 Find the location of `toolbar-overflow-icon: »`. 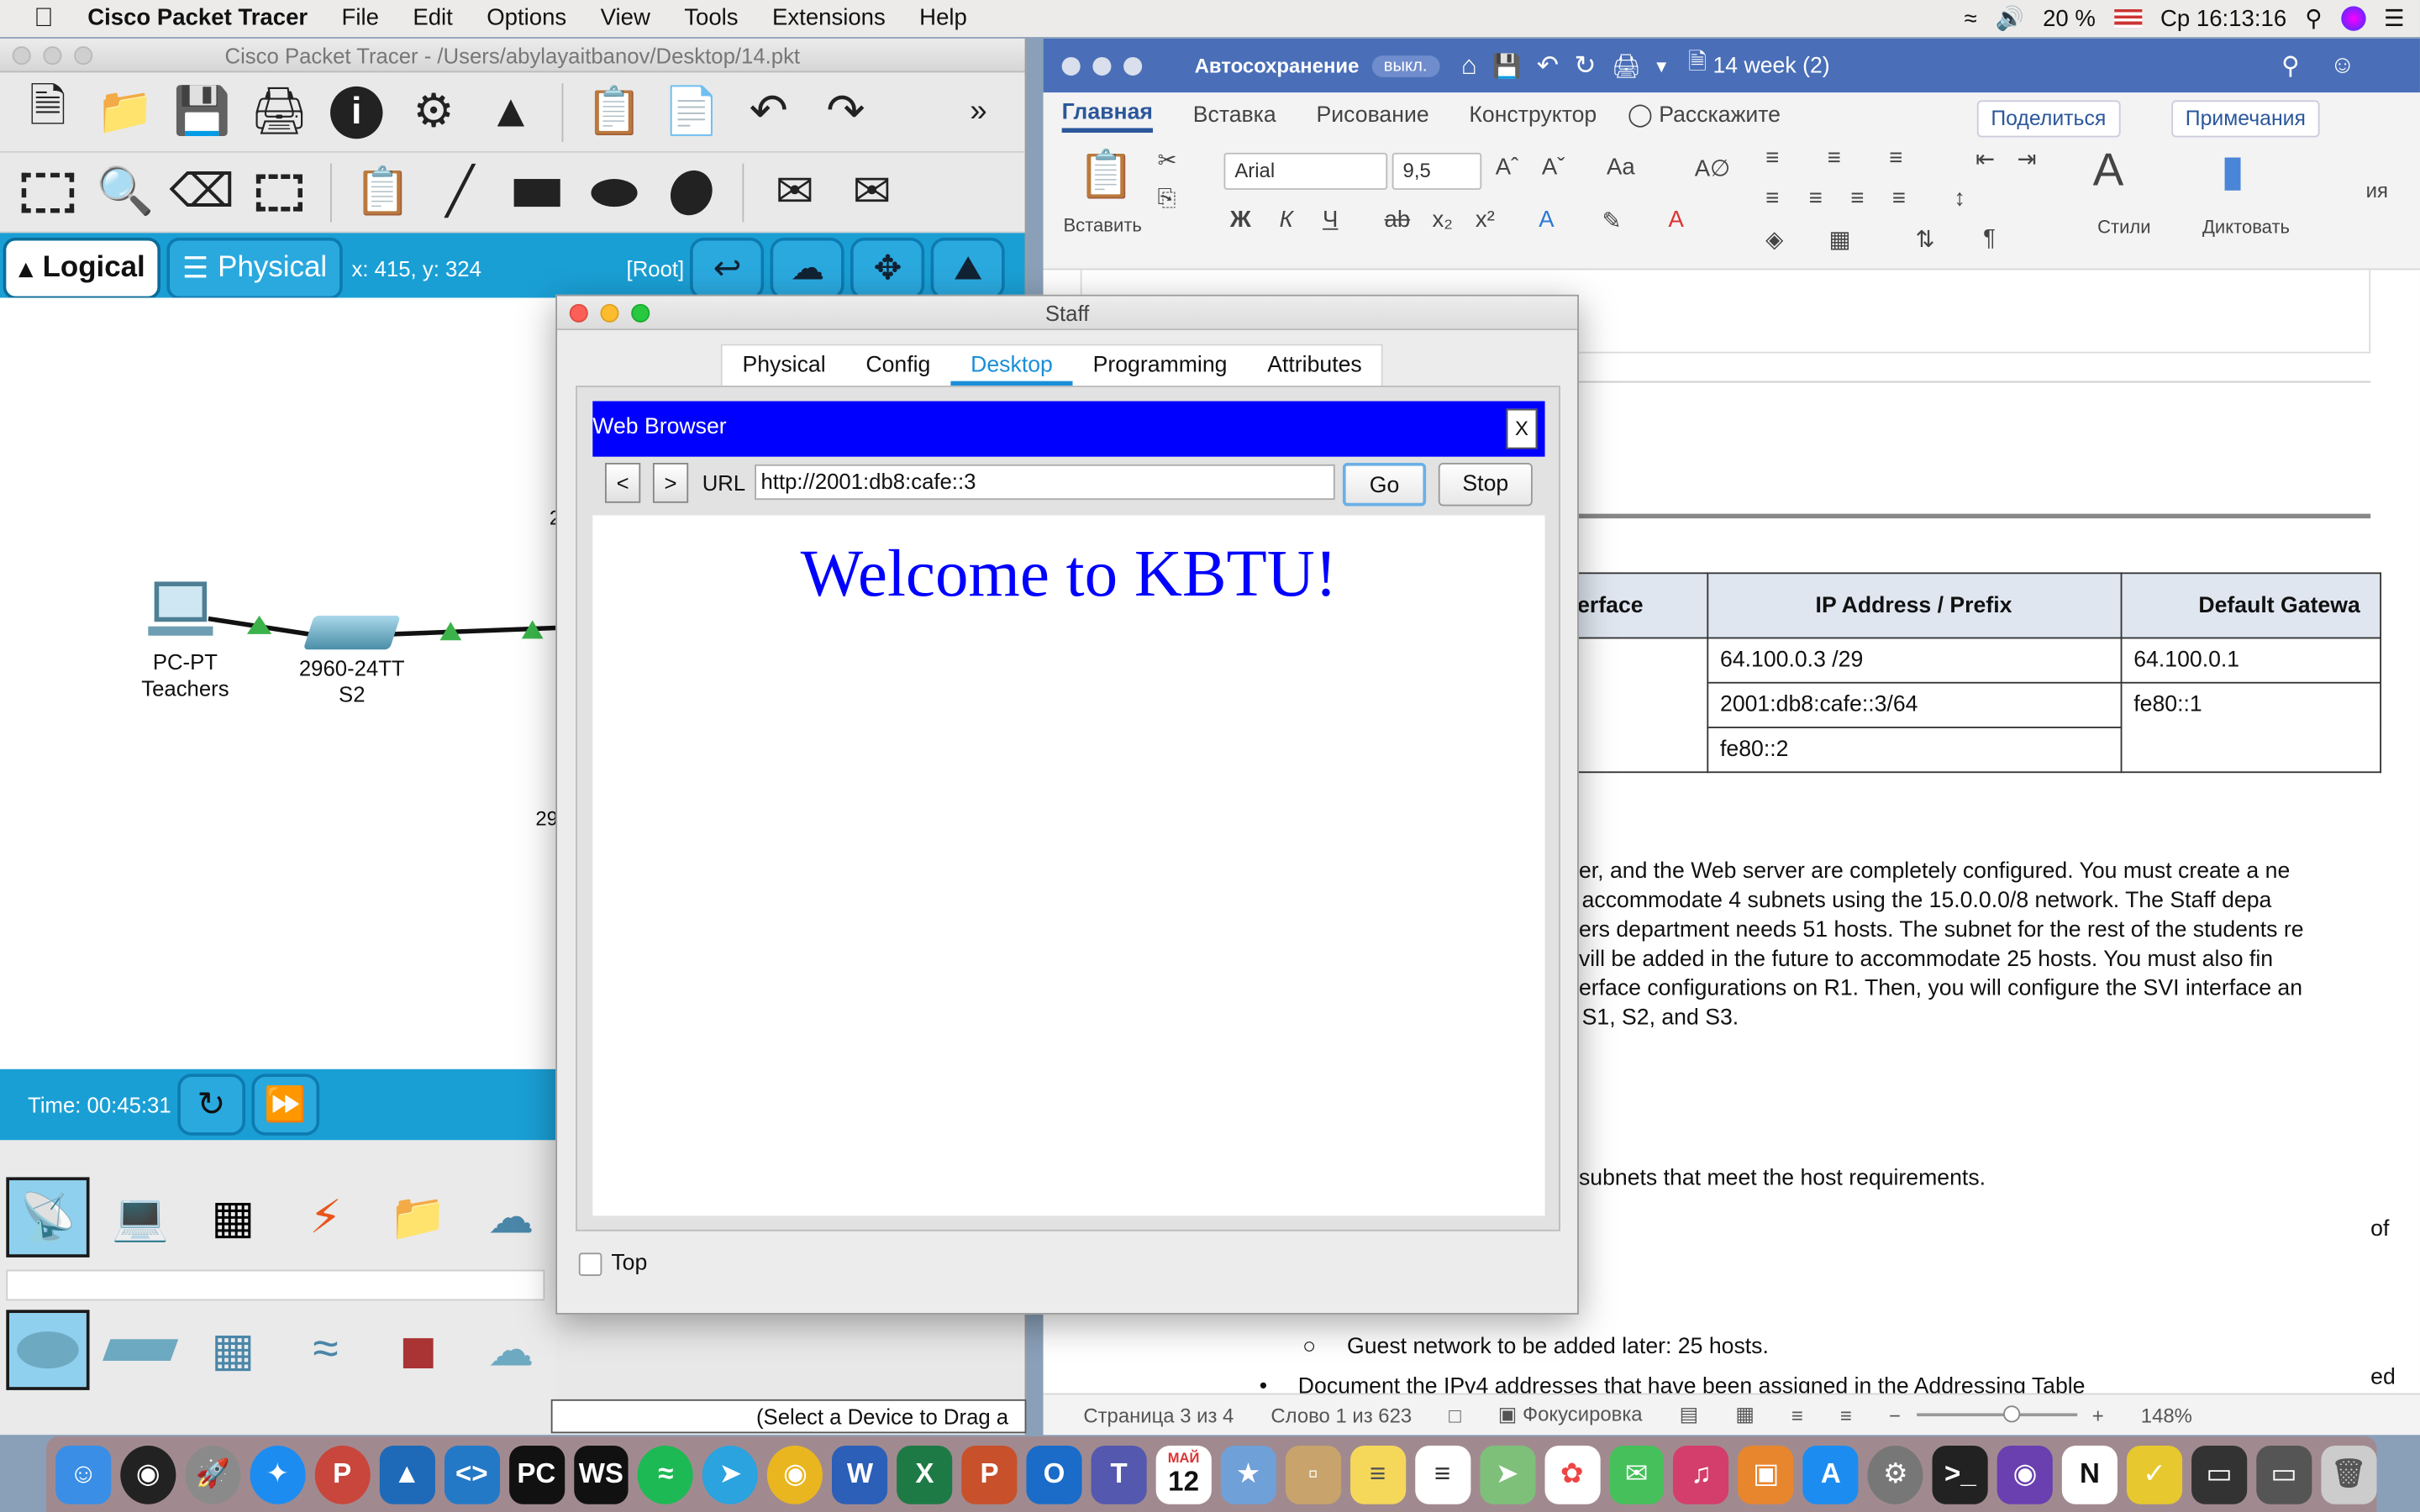

toolbar-overflow-icon: » is located at coordinates (978, 112).